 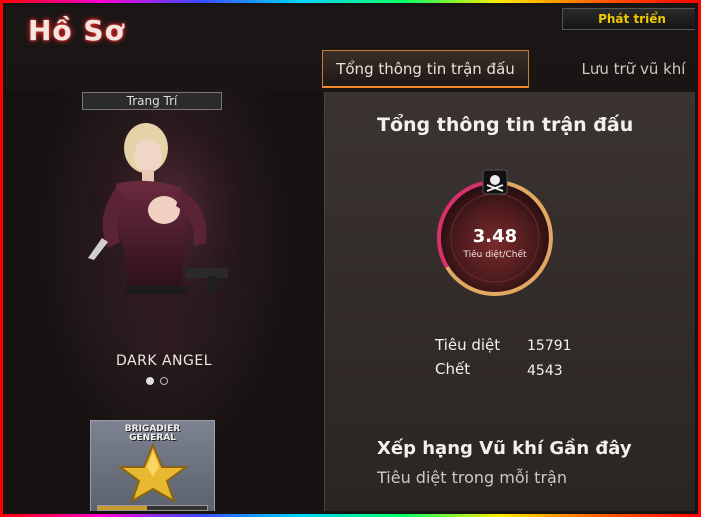 I want to click on kills-value: 15791, so click(x=549, y=346).